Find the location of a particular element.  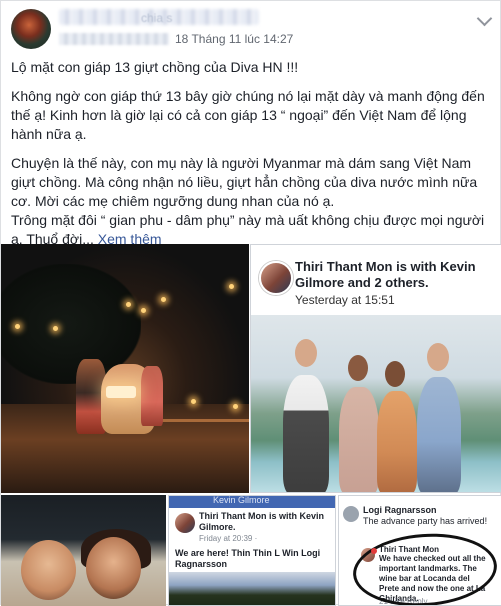

deck-rail is located at coordinates (200, 420).